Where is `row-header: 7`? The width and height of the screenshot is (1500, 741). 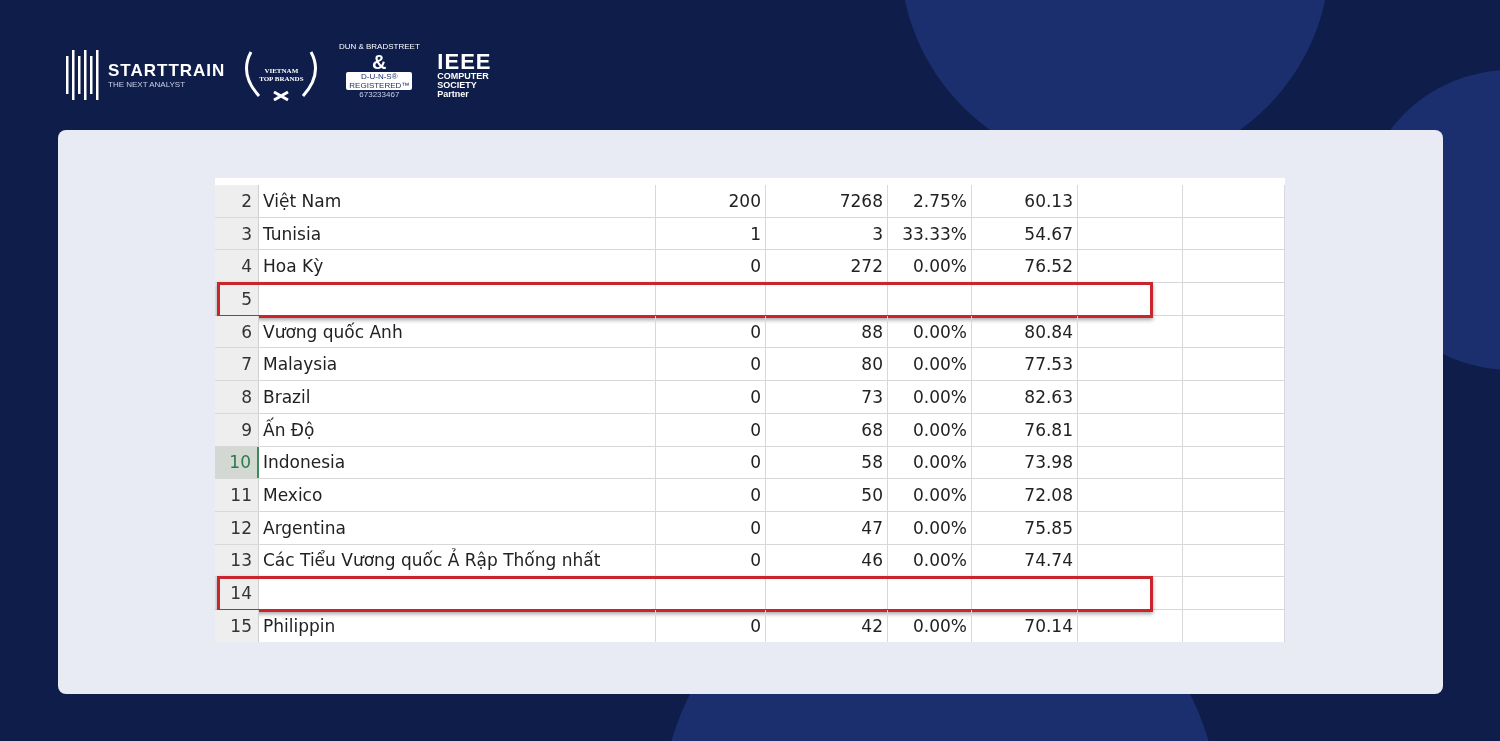 row-header: 7 is located at coordinates (237, 364).